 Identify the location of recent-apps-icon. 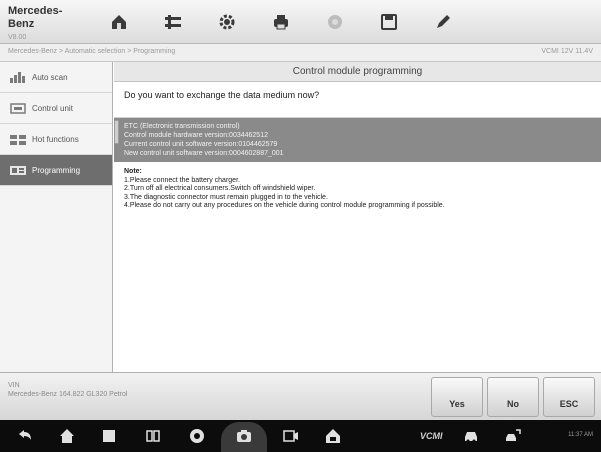
(109, 436).